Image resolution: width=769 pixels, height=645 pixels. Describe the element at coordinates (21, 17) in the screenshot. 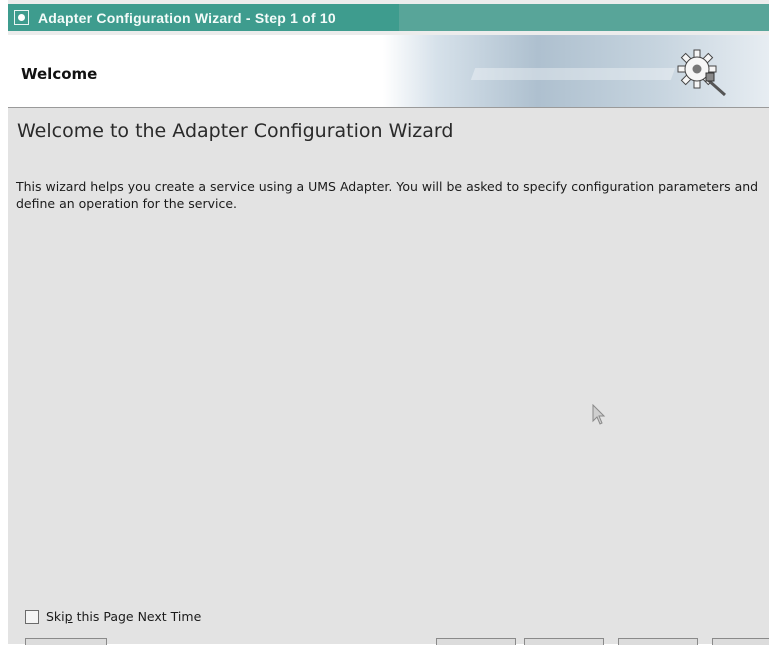

I see `window-menu-icon` at that location.